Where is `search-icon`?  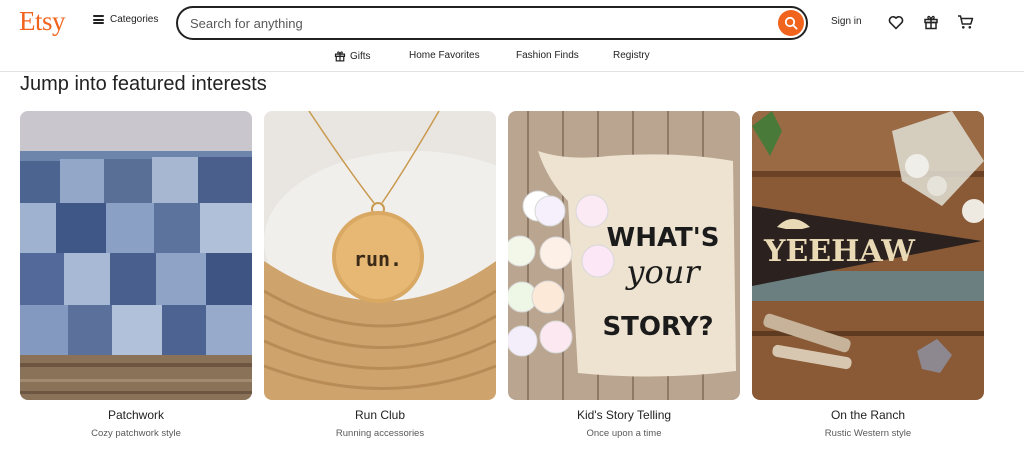
search-icon is located at coordinates (791, 23).